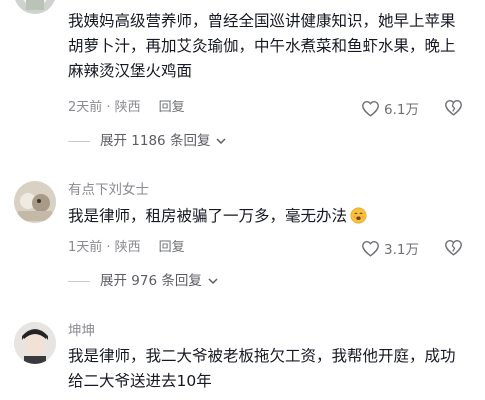 This screenshot has width=485, height=400. What do you see at coordinates (155, 141) in the screenshot?
I see `expand-replies-label: 展开 1186 条回复` at bounding box center [155, 141].